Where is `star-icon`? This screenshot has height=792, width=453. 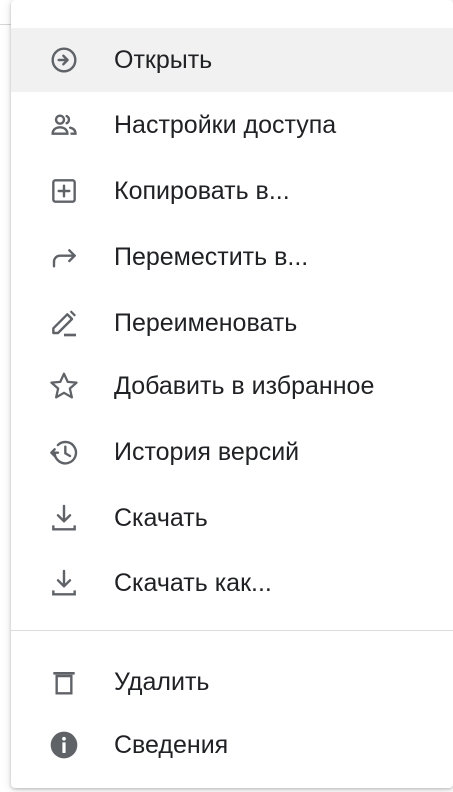 star-icon is located at coordinates (64, 386).